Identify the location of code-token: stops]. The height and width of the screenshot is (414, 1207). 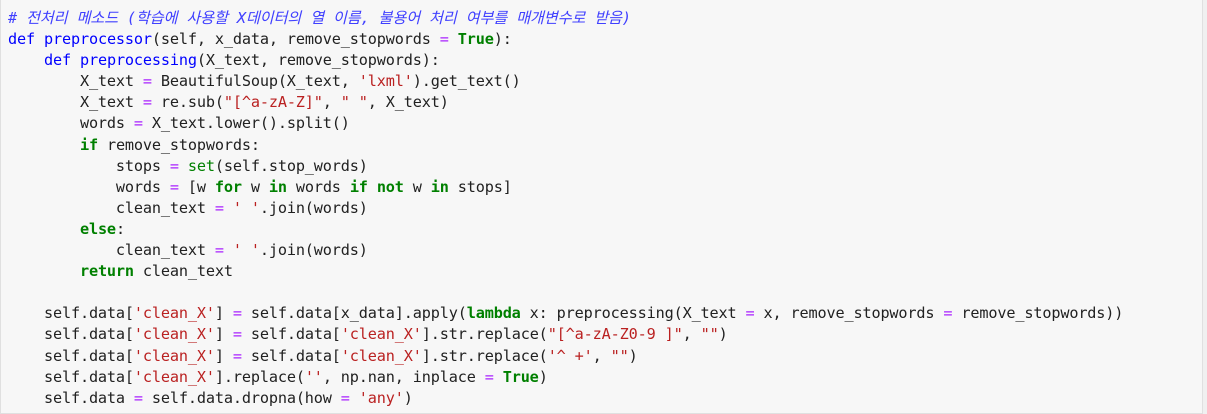
(480, 186).